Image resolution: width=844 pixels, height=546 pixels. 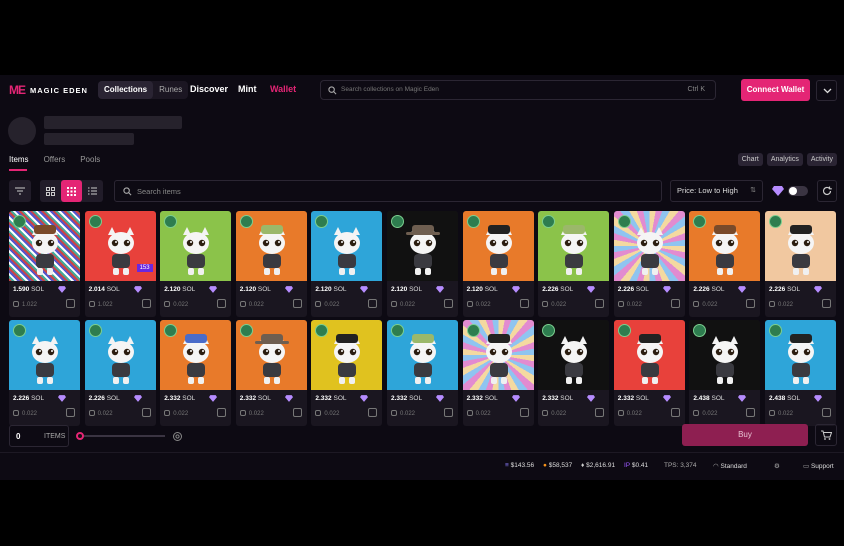 What do you see at coordinates (20, 191) in the screenshot?
I see `filter-button` at bounding box center [20, 191].